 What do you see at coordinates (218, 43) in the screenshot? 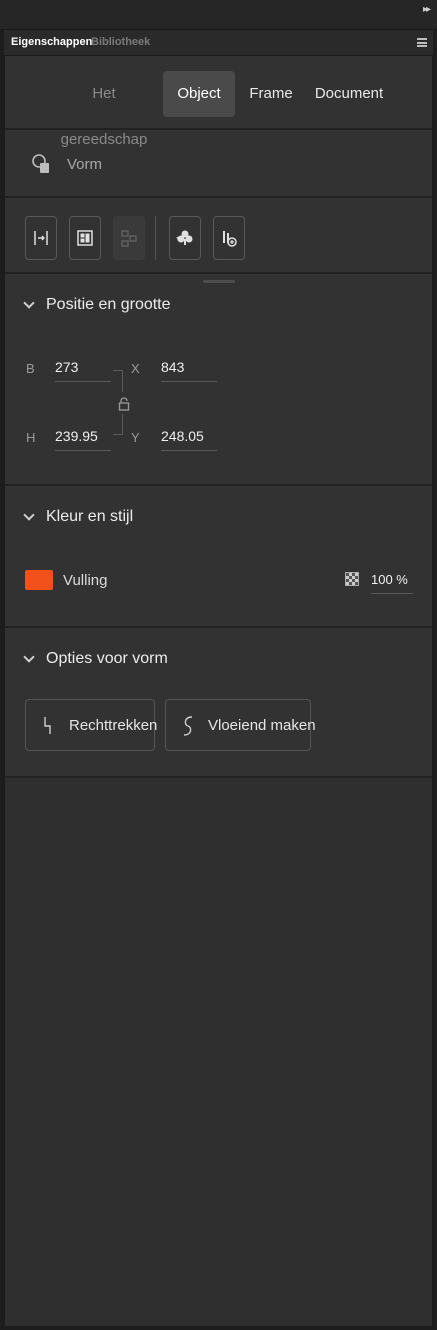
I see `panel-tab-bar: Eigenschappen Bibliotheek` at bounding box center [218, 43].